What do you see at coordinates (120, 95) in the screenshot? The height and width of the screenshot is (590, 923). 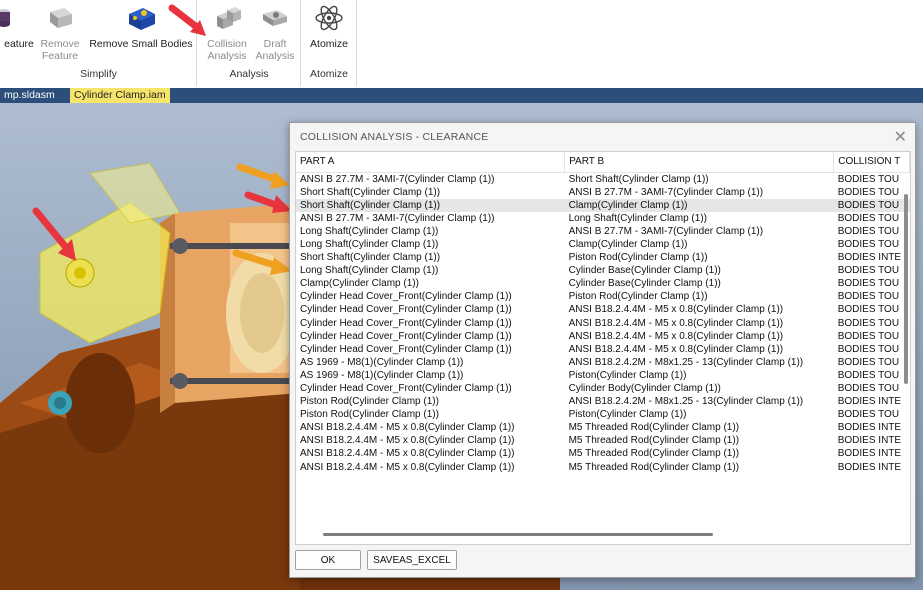 I see `tab-cylinder-clamp-iam: Cylinder Clamp.iam` at bounding box center [120, 95].